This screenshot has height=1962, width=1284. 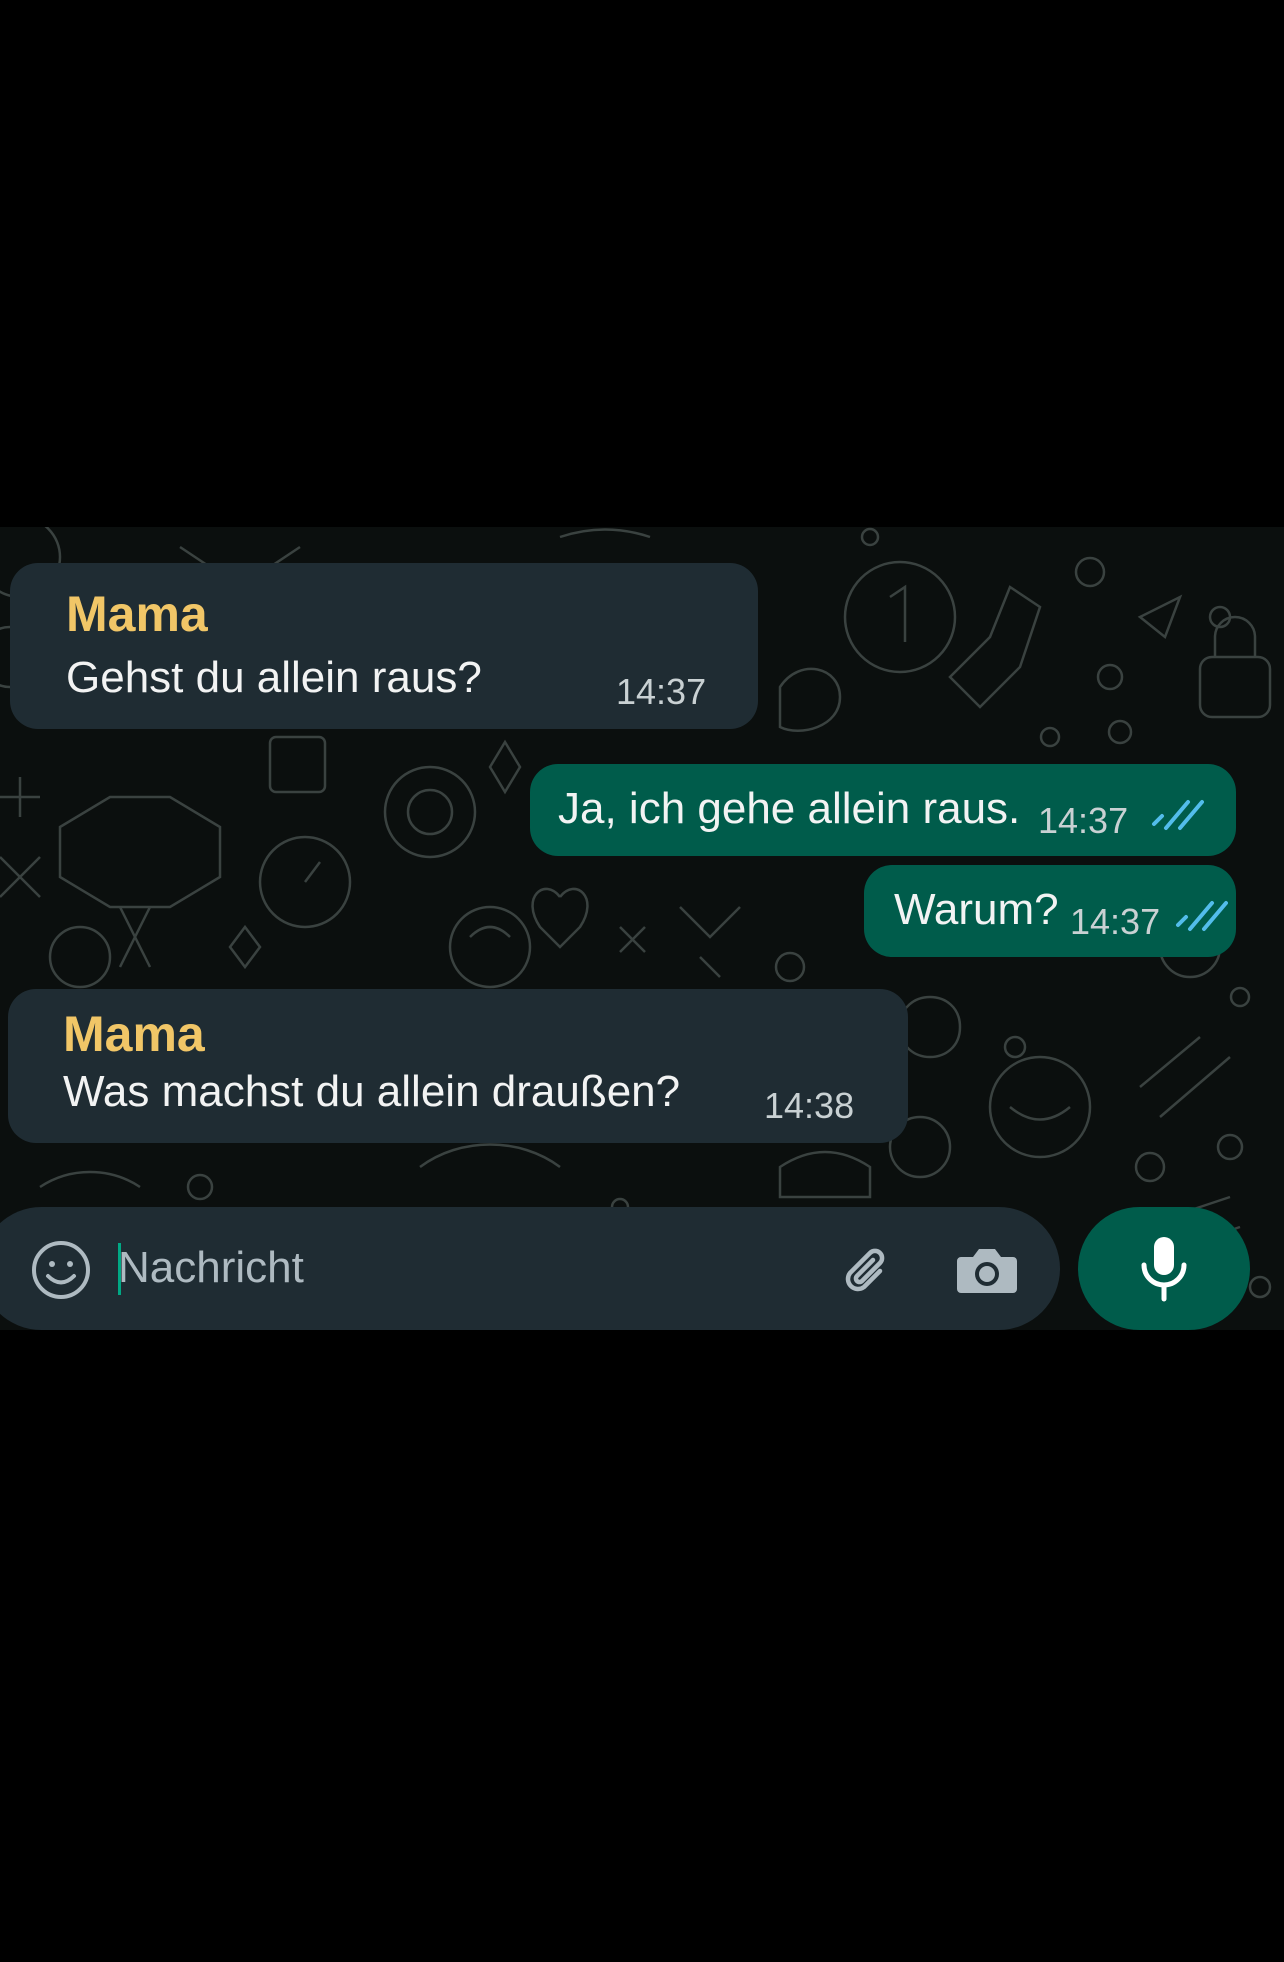 I want to click on microphone-icon, so click(x=1164, y=1269).